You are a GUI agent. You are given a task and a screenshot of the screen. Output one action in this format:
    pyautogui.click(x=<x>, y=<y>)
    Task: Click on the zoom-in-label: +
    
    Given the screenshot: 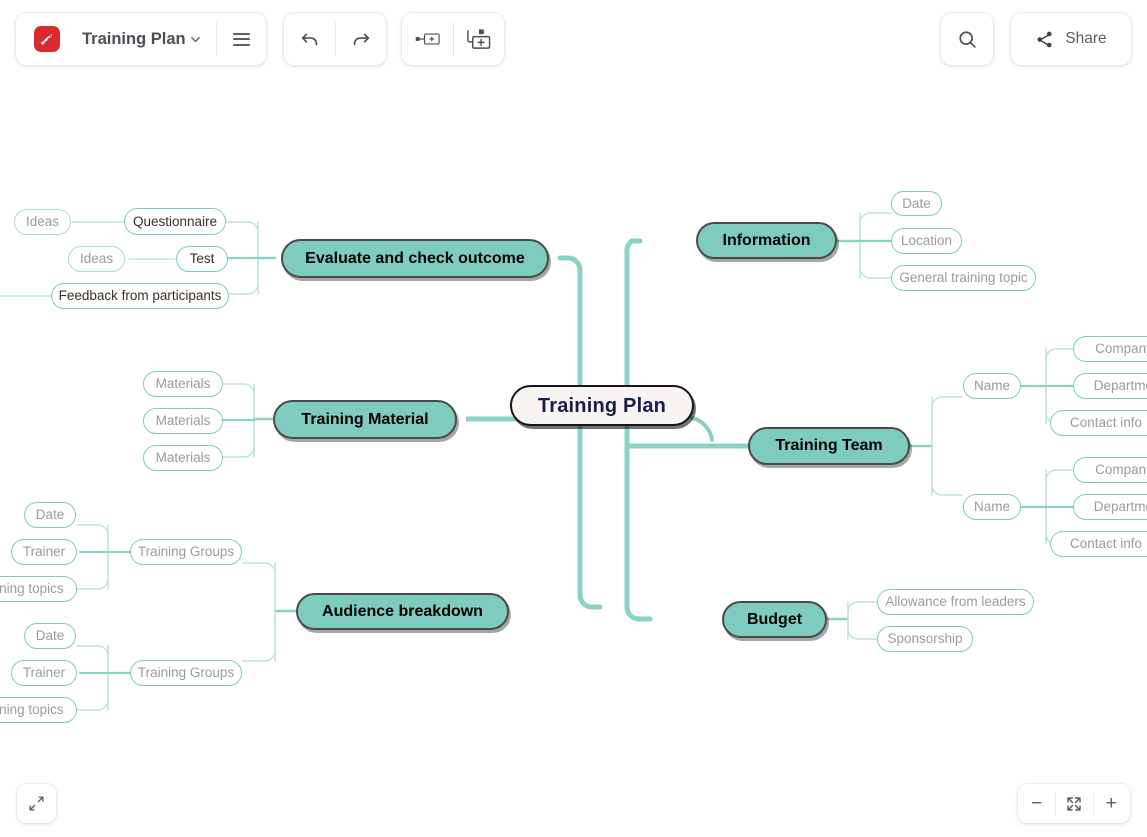 What is the action you would take?
    pyautogui.click(x=1111, y=803)
    